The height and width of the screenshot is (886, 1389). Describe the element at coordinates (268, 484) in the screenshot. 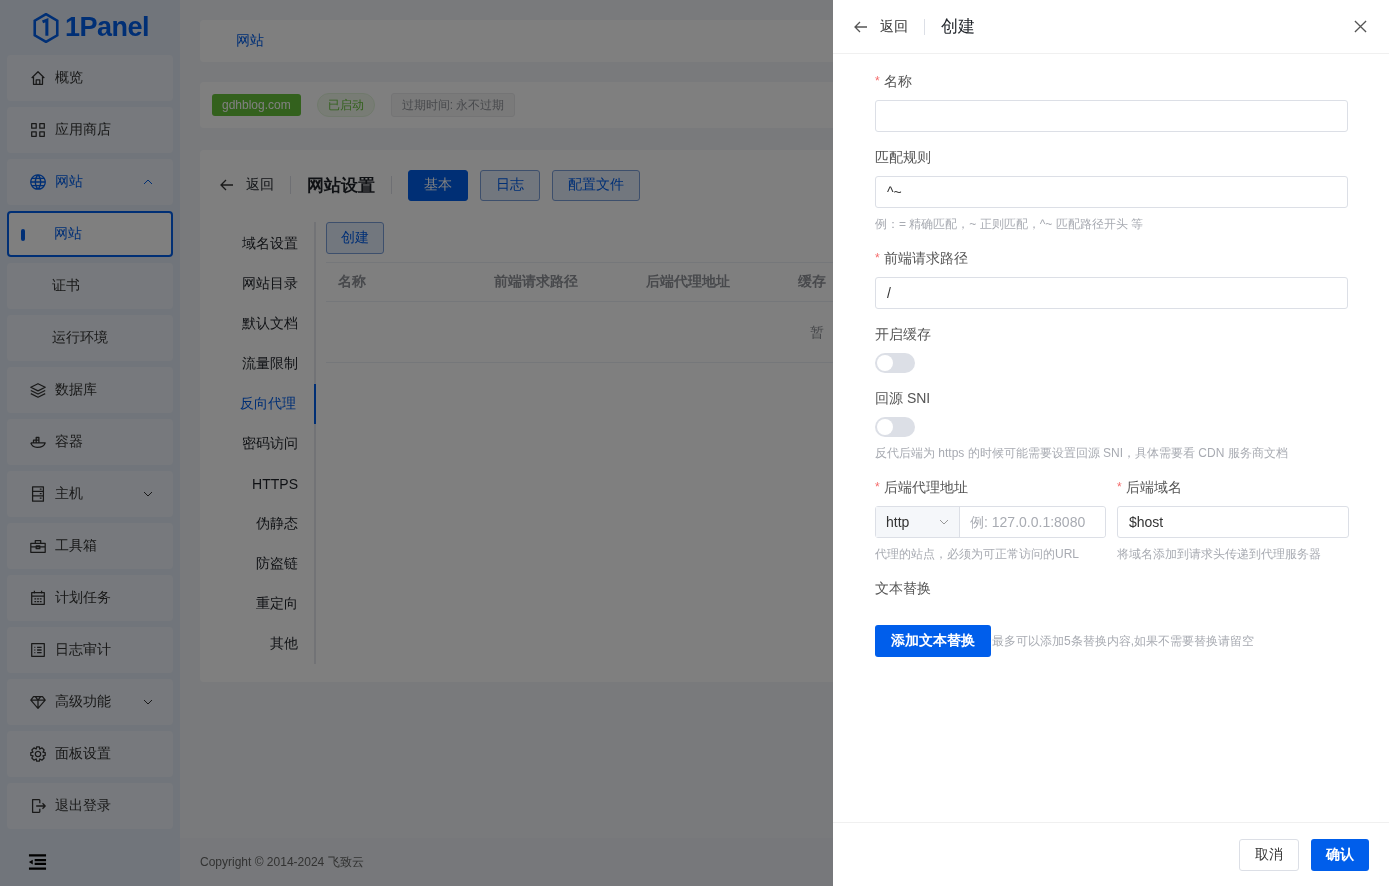

I see `settings-menu-item: HTTPS` at that location.